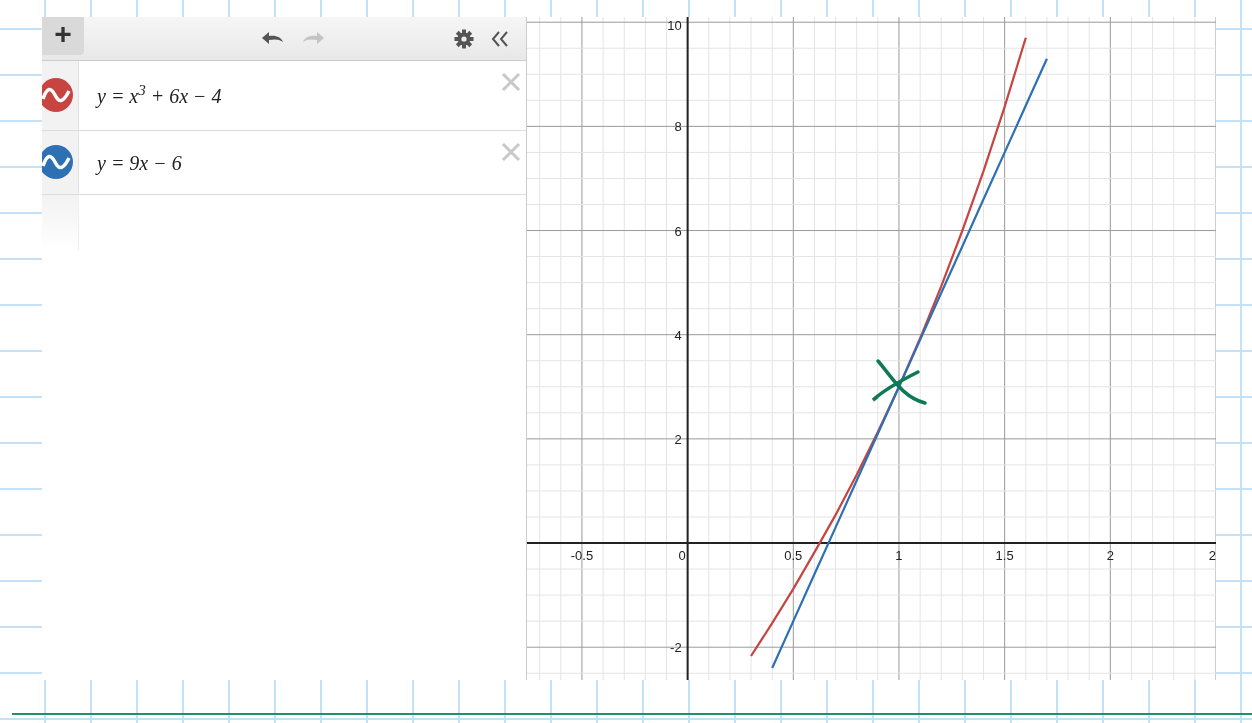 The height and width of the screenshot is (723, 1252). I want to click on axis-label: 10, so click(674, 25).